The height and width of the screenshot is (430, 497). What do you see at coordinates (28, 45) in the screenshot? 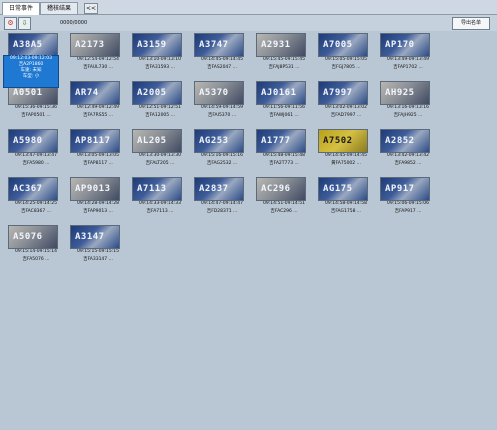
I see `plate-thumbnail-text: A38A5` at bounding box center [28, 45].